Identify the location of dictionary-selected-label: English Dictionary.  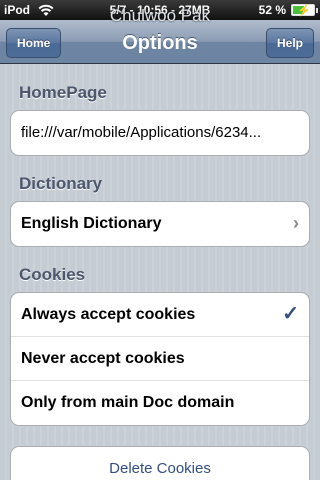
(91, 223).